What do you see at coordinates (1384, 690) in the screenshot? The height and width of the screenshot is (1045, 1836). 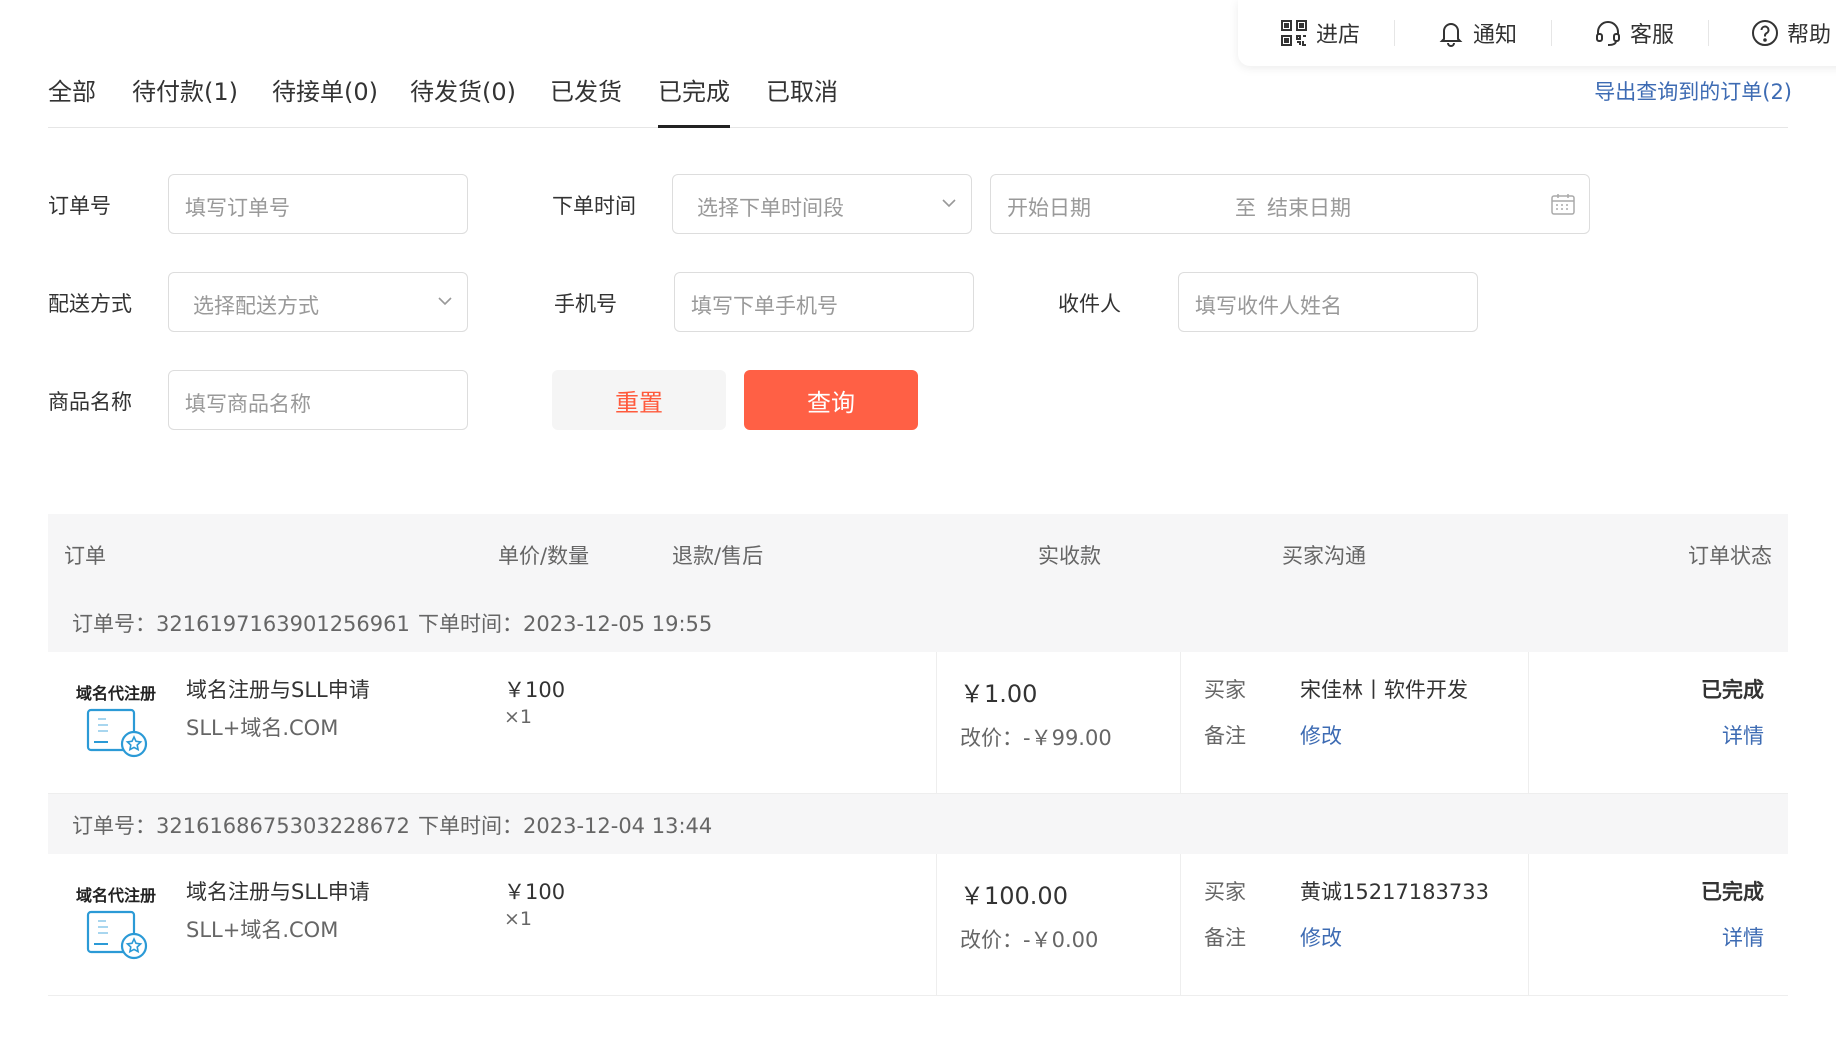 I see `buyer-name: 宋佳林丨软件开发` at bounding box center [1384, 690].